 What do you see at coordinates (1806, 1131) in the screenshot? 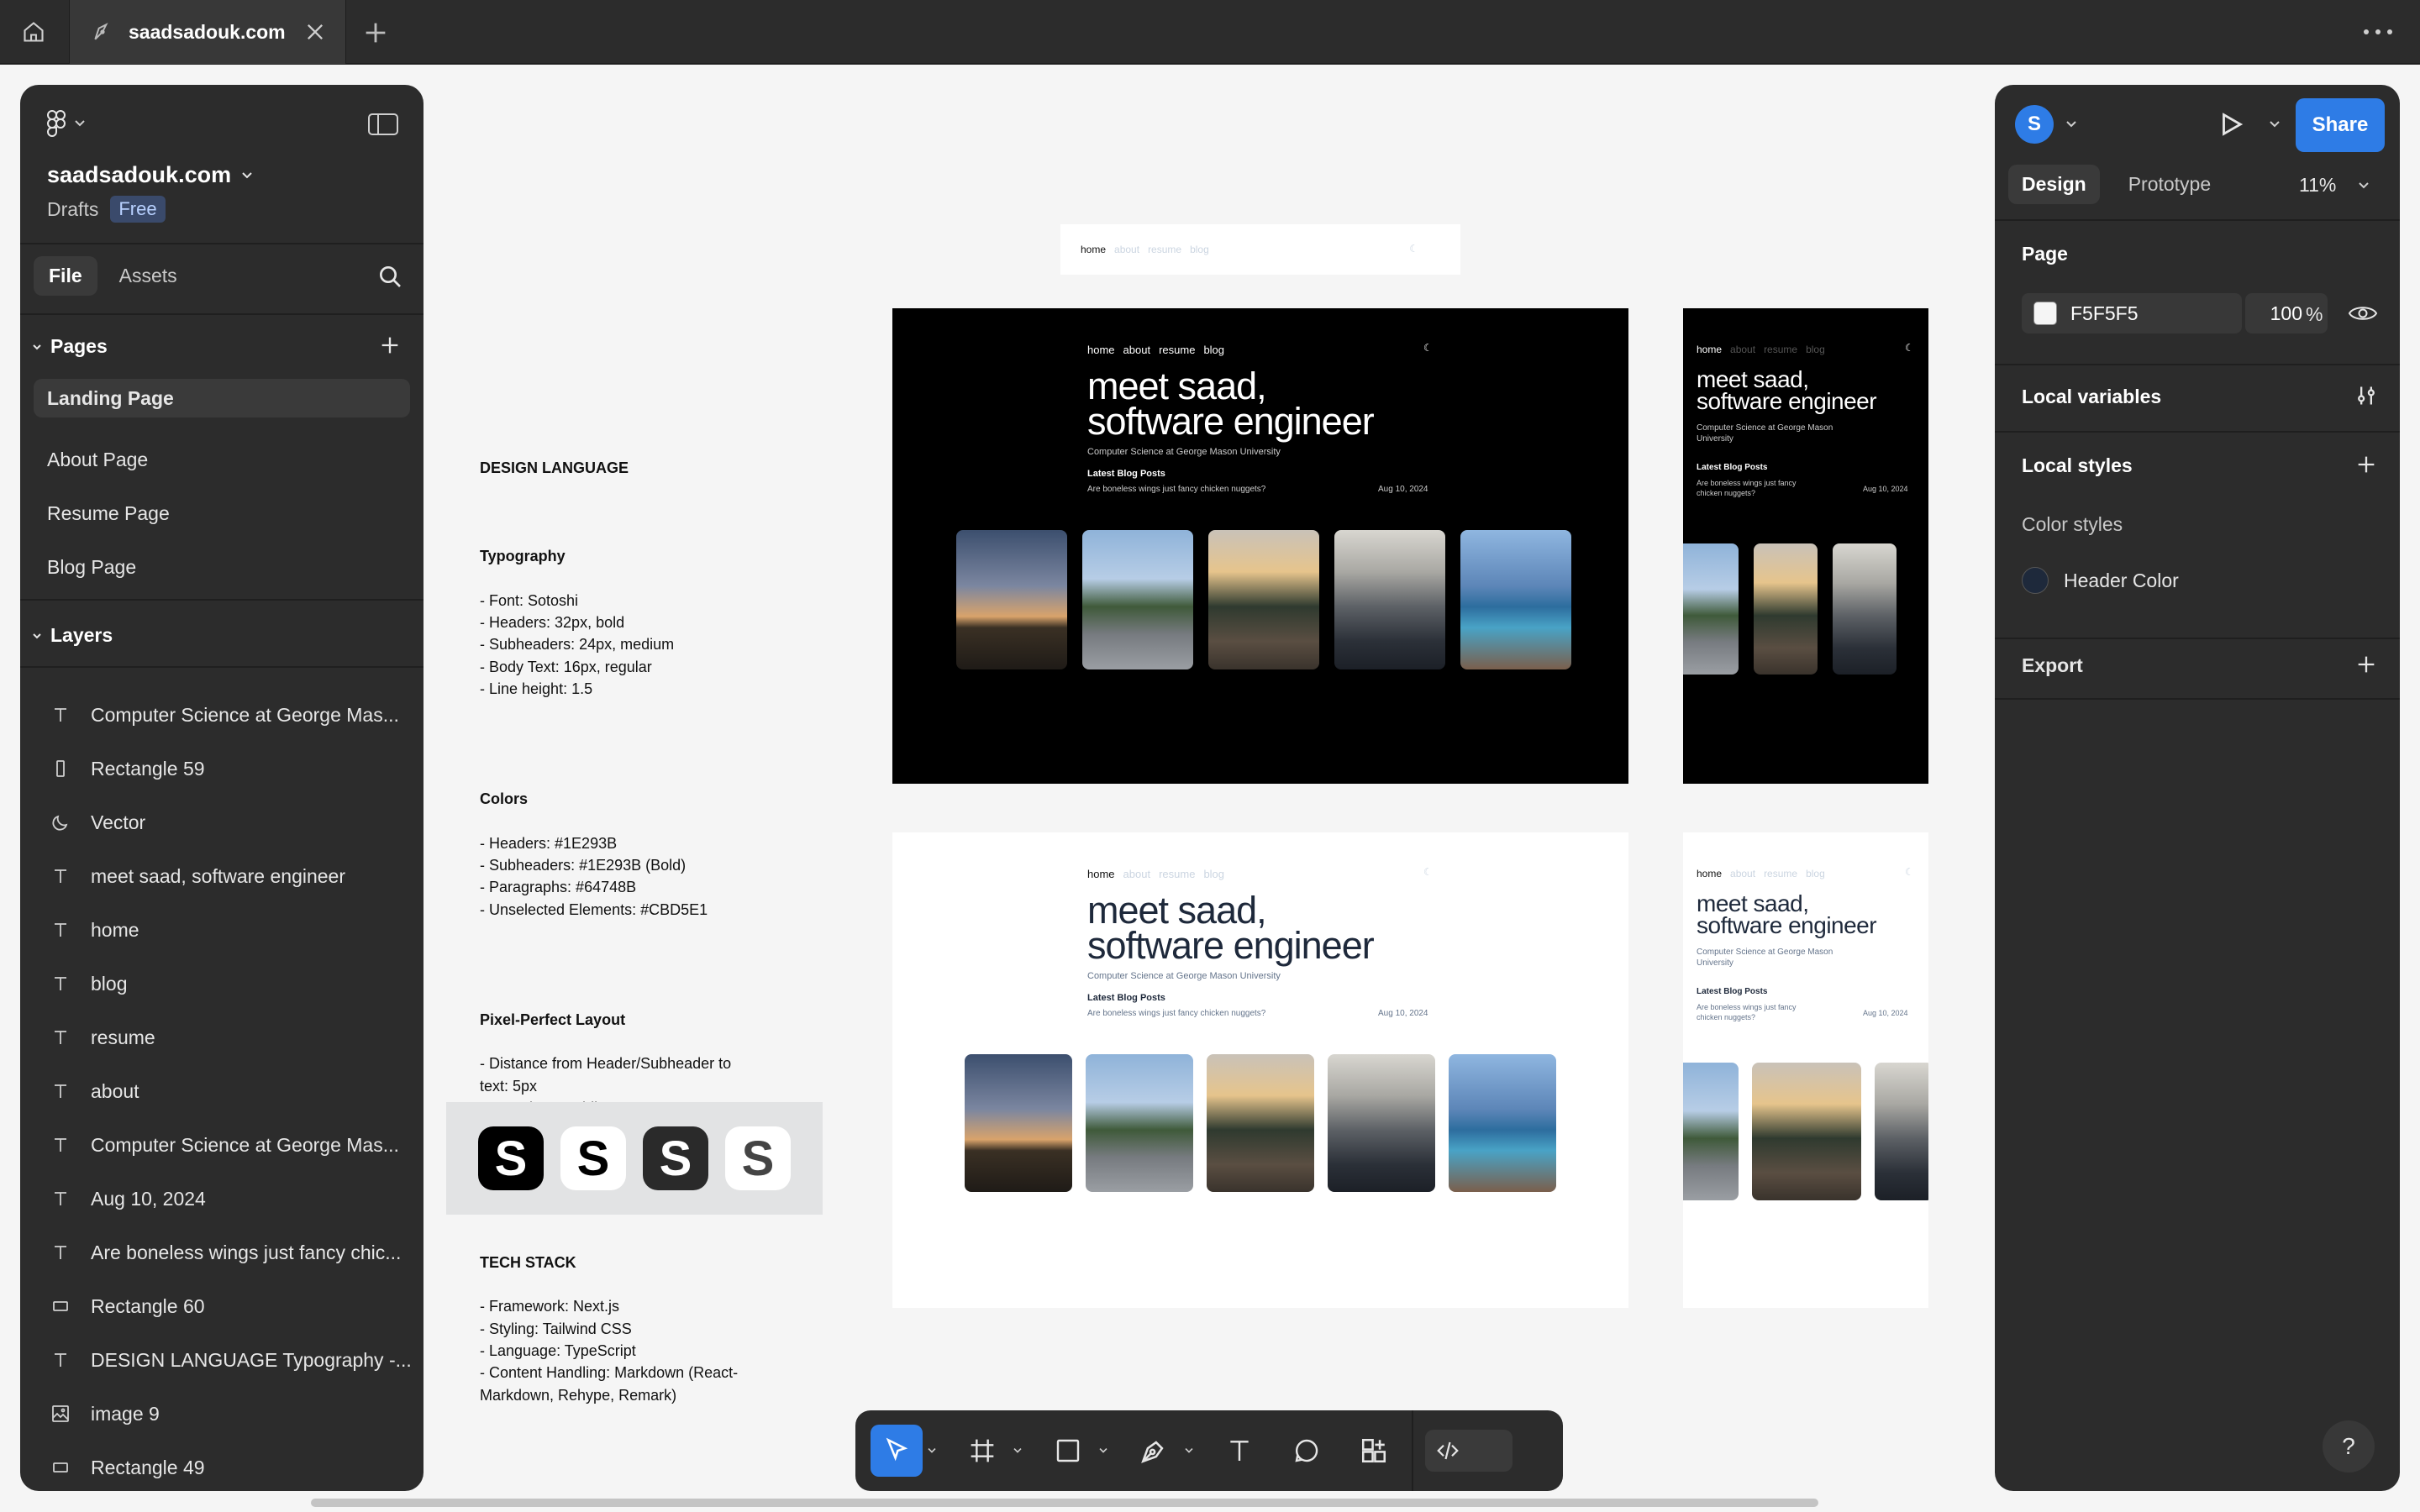
I see `photo-golden-palms` at bounding box center [1806, 1131].